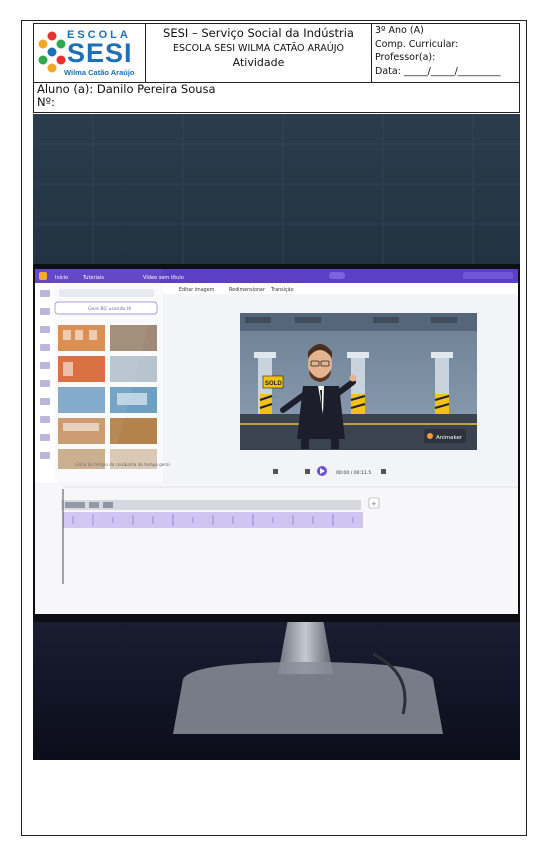 The width and height of the screenshot is (550, 856). I want to click on header-line3: Atividade, so click(258, 62).